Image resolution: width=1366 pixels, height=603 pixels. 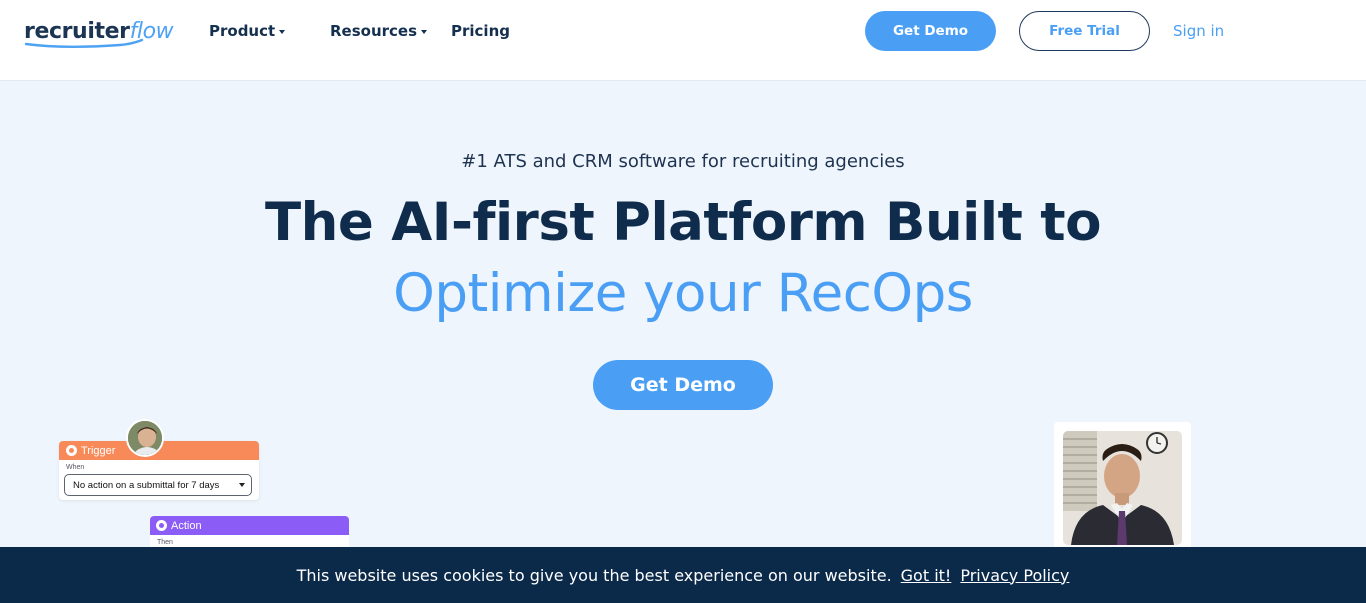 I want to click on trigger-label: Trigger, so click(x=98, y=450).